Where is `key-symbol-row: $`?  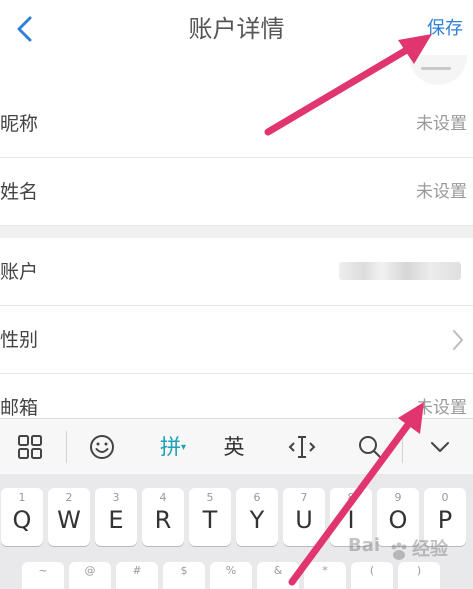 key-symbol-row: $ is located at coordinates (184, 575).